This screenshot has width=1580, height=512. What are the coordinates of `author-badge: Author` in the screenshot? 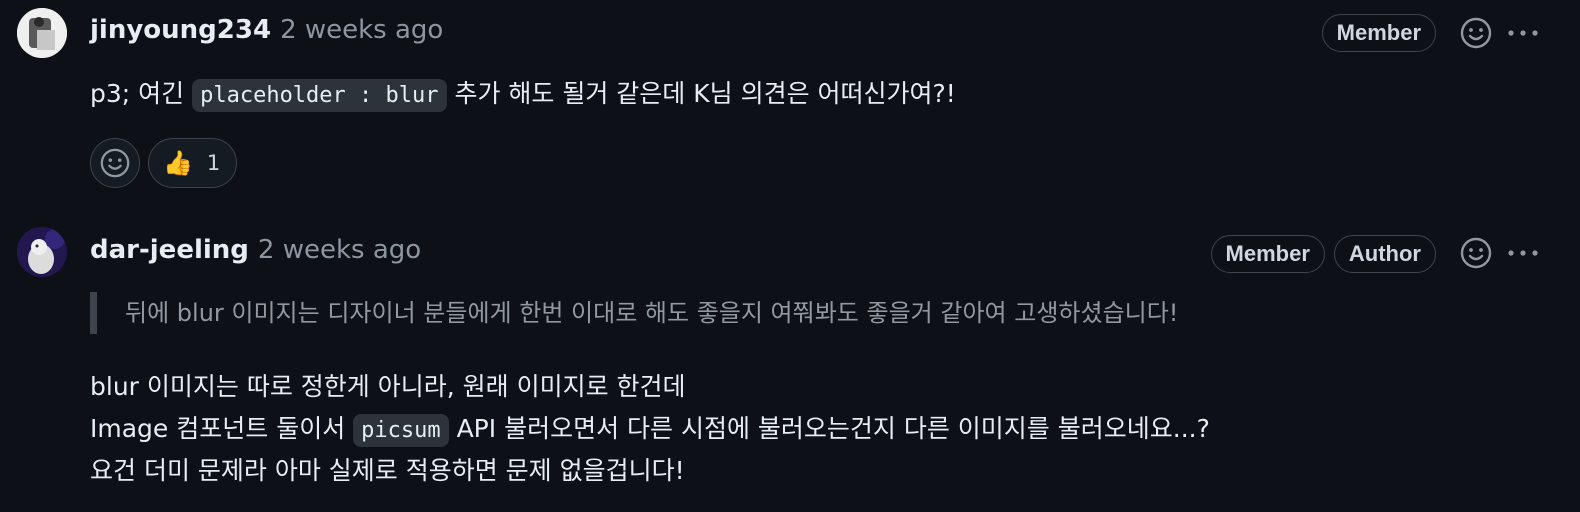 It's located at (1384, 254).